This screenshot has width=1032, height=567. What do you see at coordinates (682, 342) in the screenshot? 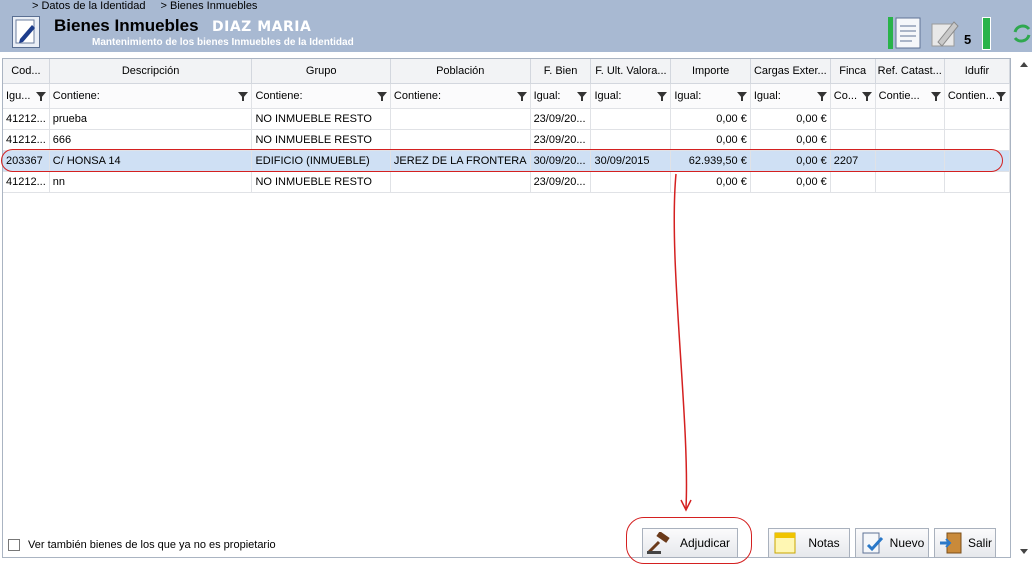
I see `annotation-arrow` at bounding box center [682, 342].